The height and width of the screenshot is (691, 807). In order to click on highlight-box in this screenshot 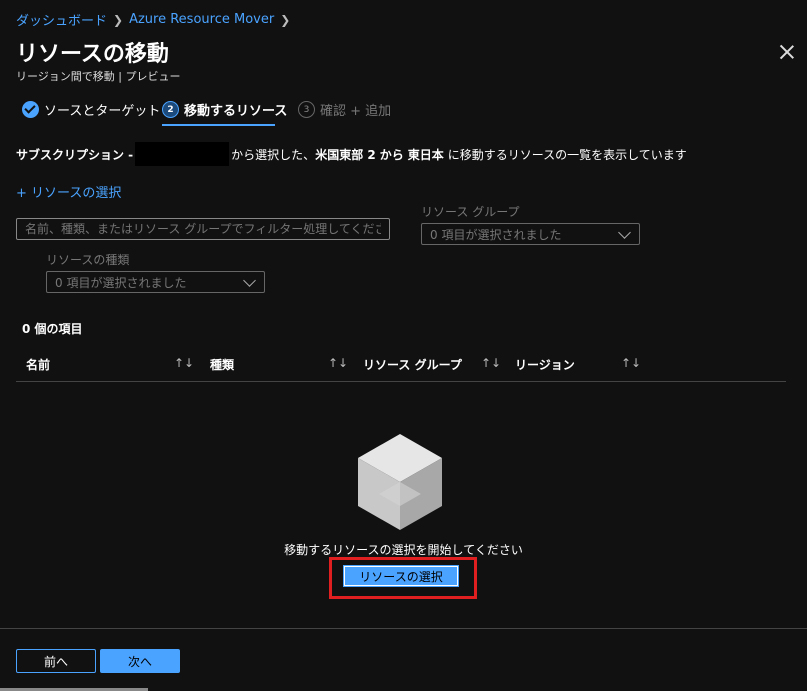, I will do `click(403, 578)`.